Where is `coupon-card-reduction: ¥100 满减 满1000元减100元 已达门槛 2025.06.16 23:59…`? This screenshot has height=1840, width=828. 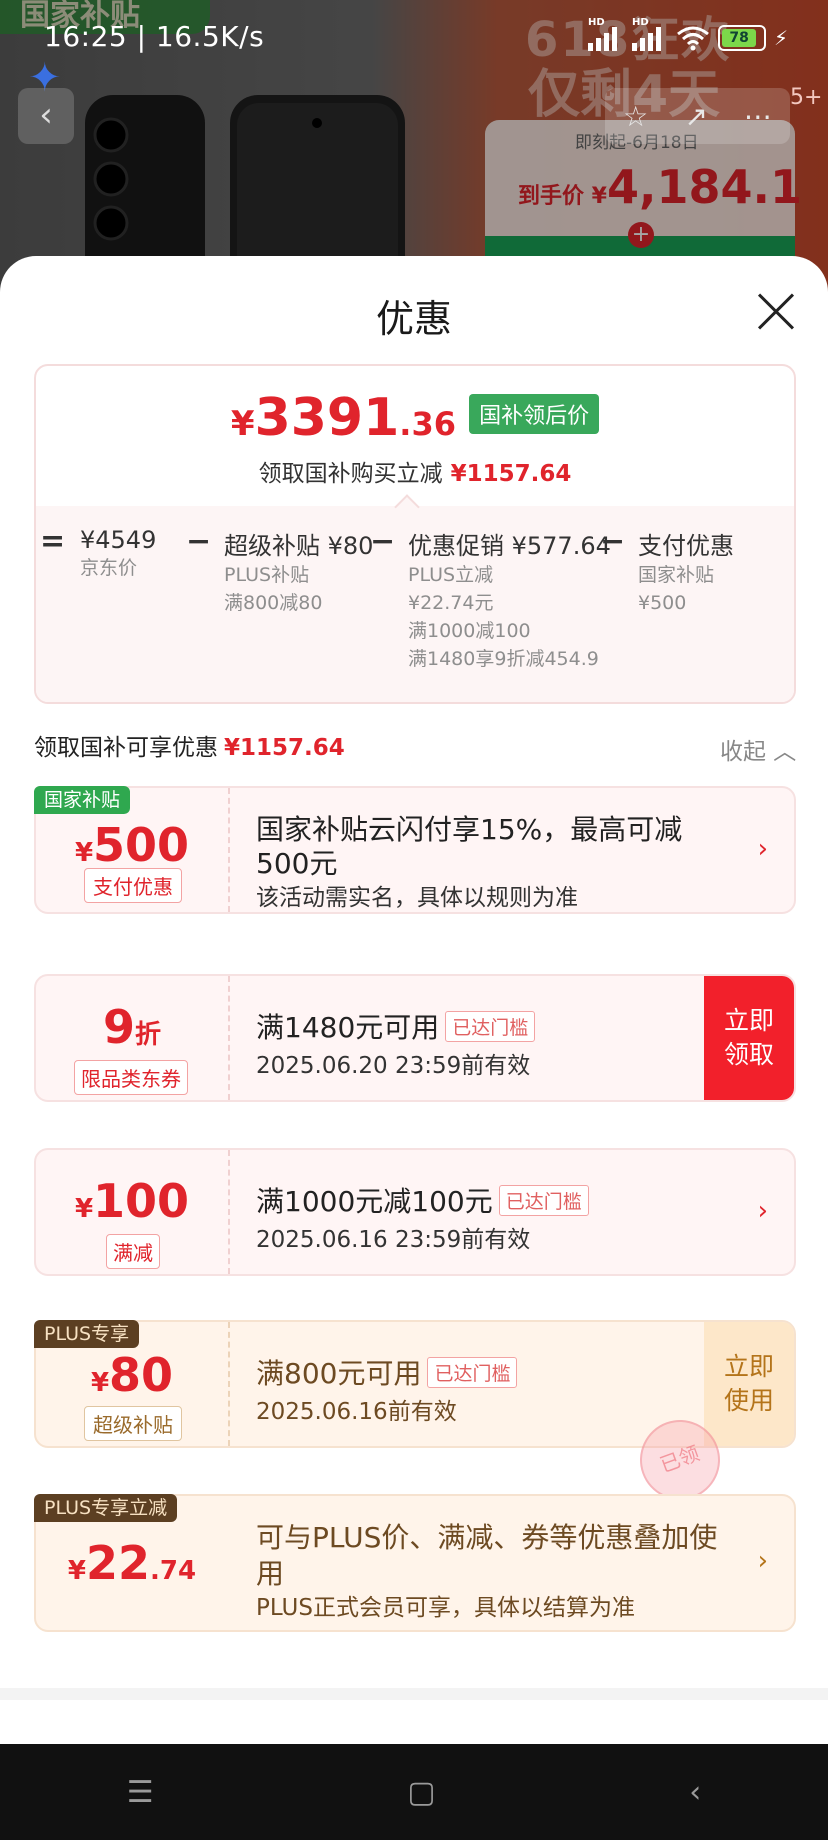 coupon-card-reduction: ¥100 满减 满1000元减100元 已达门槛 2025.06.16 23:59… is located at coordinates (415, 1212).